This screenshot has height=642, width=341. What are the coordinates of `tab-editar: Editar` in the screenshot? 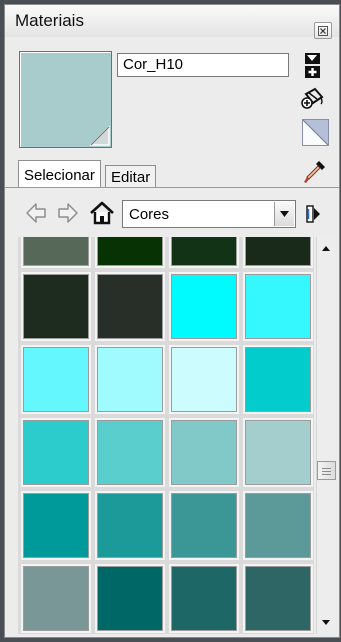 It's located at (131, 176).